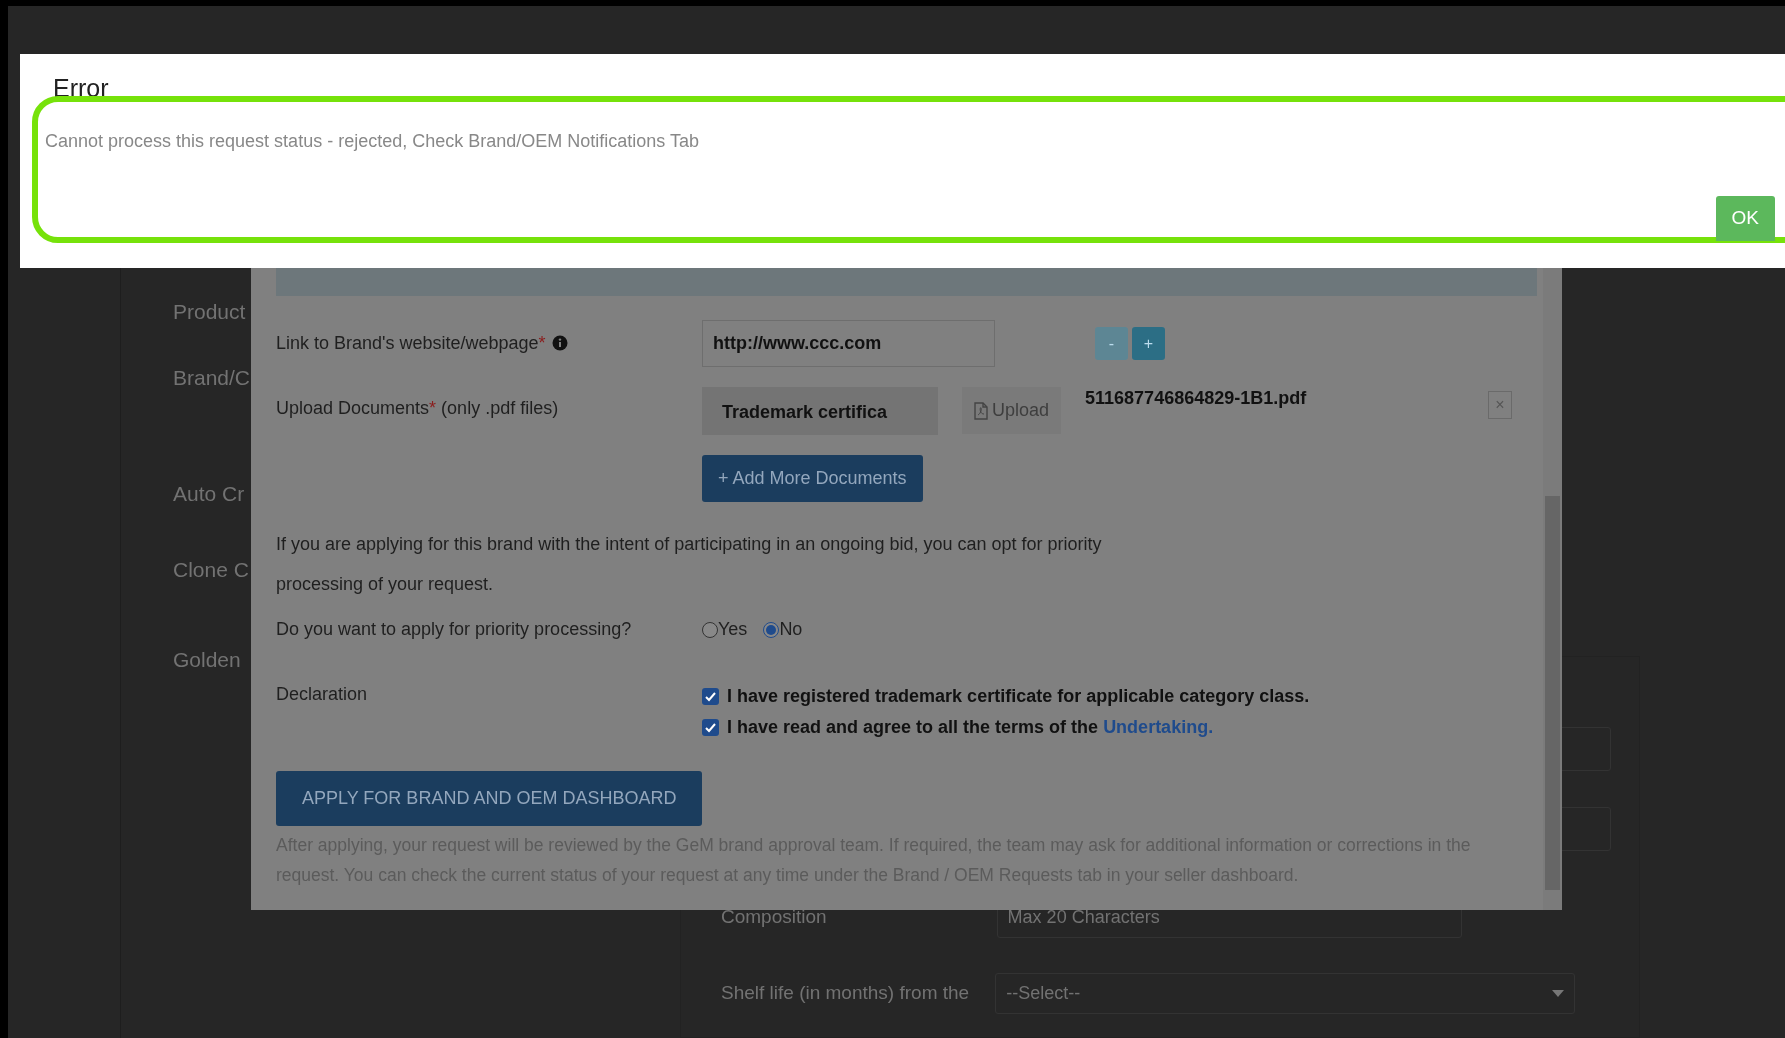  Describe the element at coordinates (820, 411) in the screenshot. I see `document-type-field: Trademark certifica` at that location.